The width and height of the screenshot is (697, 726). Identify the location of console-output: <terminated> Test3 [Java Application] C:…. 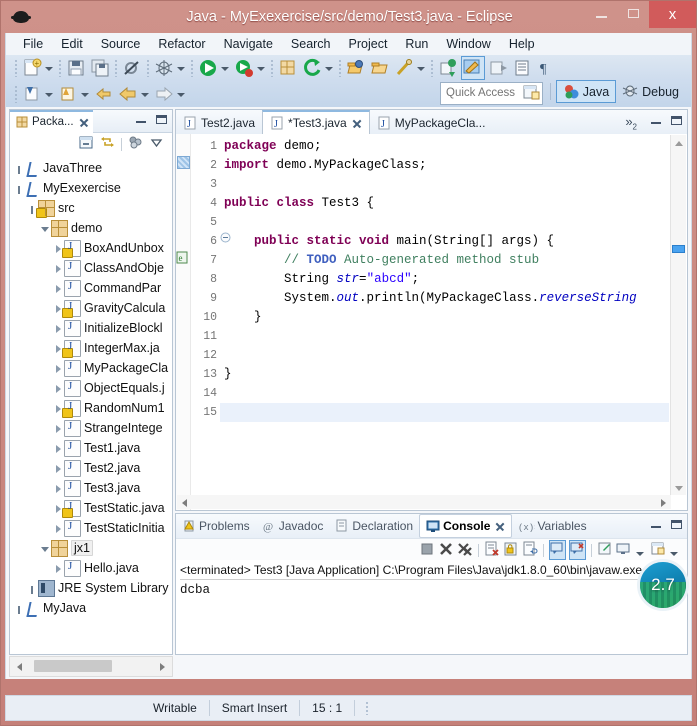
(431, 607).